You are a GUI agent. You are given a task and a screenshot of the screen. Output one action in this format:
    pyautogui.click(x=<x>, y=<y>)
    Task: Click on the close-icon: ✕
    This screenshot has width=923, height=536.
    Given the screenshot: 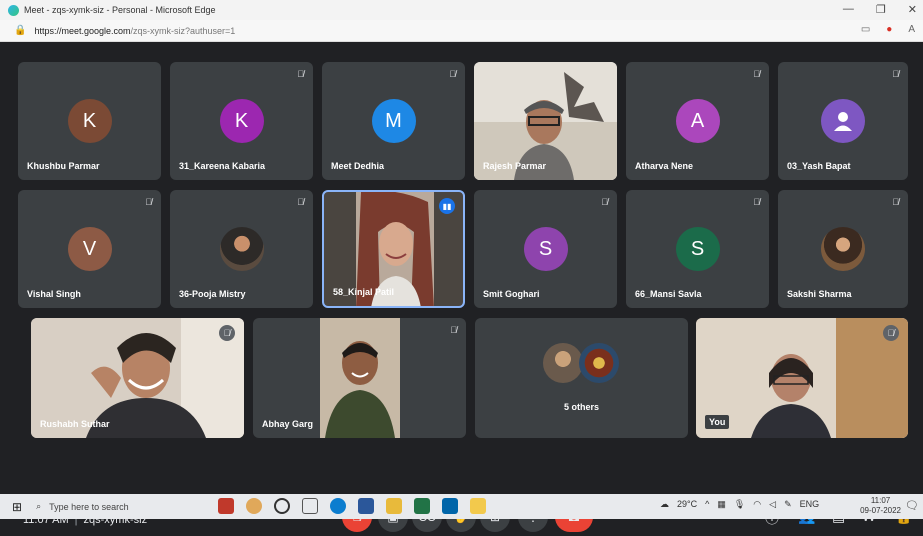 What is the action you would take?
    pyautogui.click(x=912, y=9)
    